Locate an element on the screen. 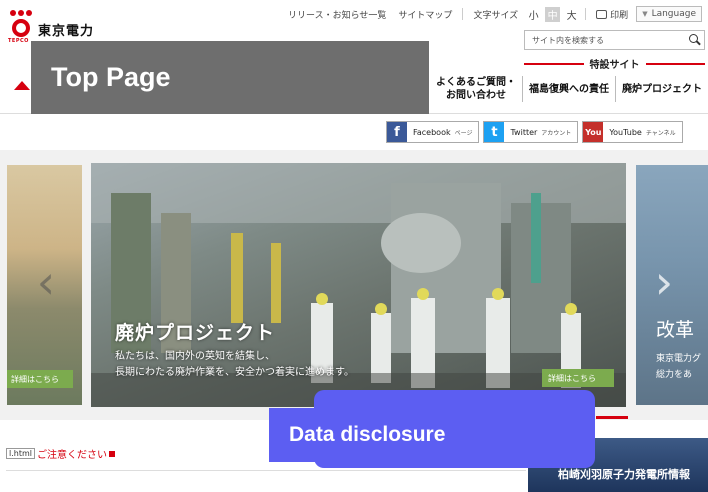 The height and width of the screenshot is (492, 708). notice-divider is located at coordinates (266, 470).